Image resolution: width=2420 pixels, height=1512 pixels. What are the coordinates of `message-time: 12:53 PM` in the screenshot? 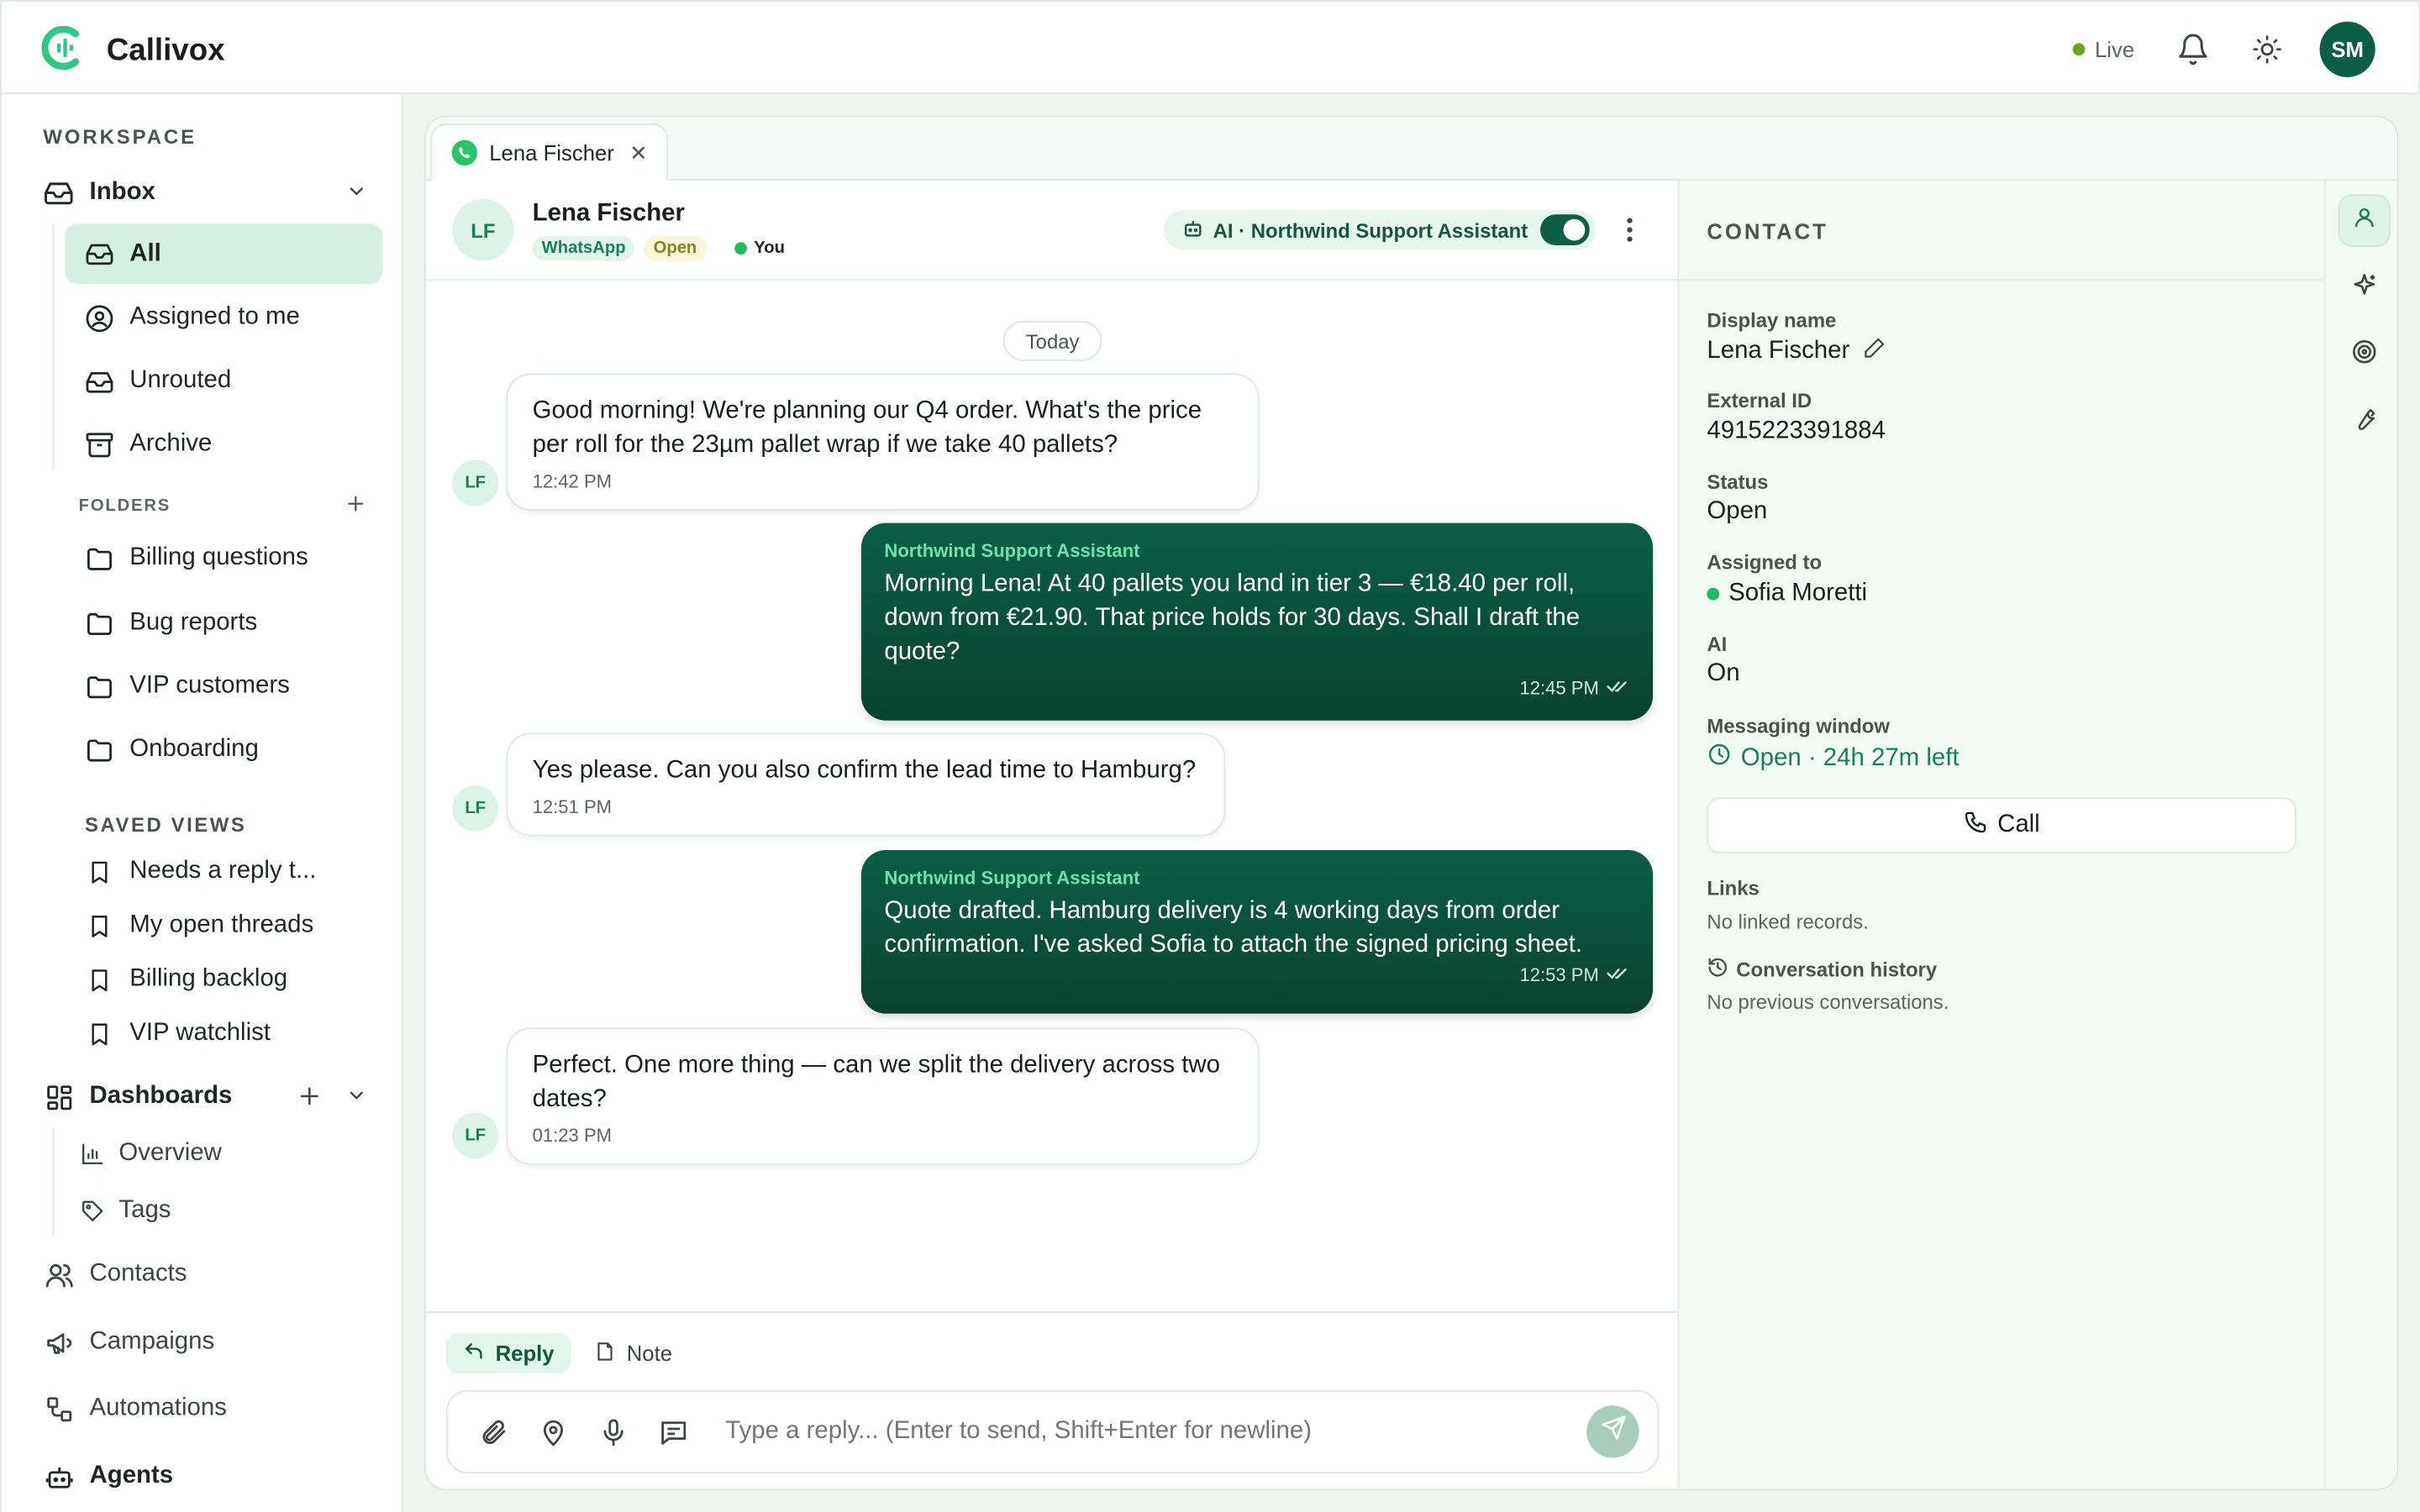 It's located at (1559, 974).